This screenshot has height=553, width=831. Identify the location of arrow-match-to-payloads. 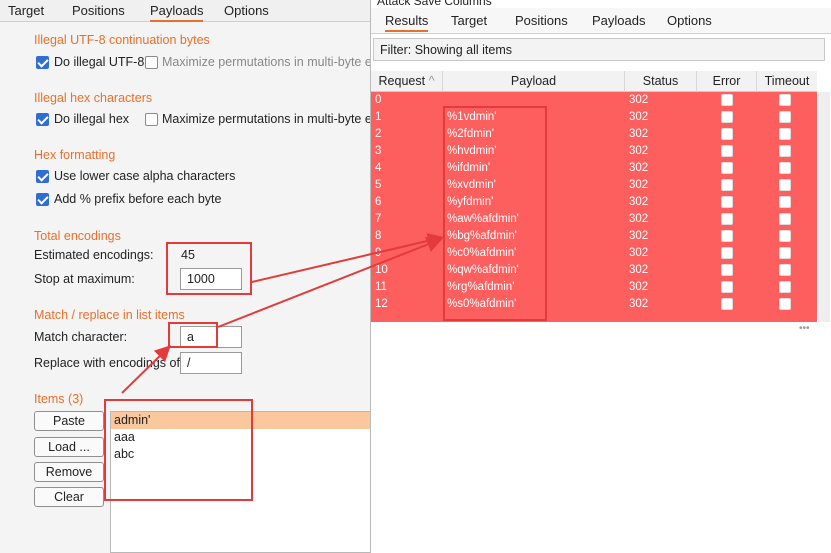
(330, 282).